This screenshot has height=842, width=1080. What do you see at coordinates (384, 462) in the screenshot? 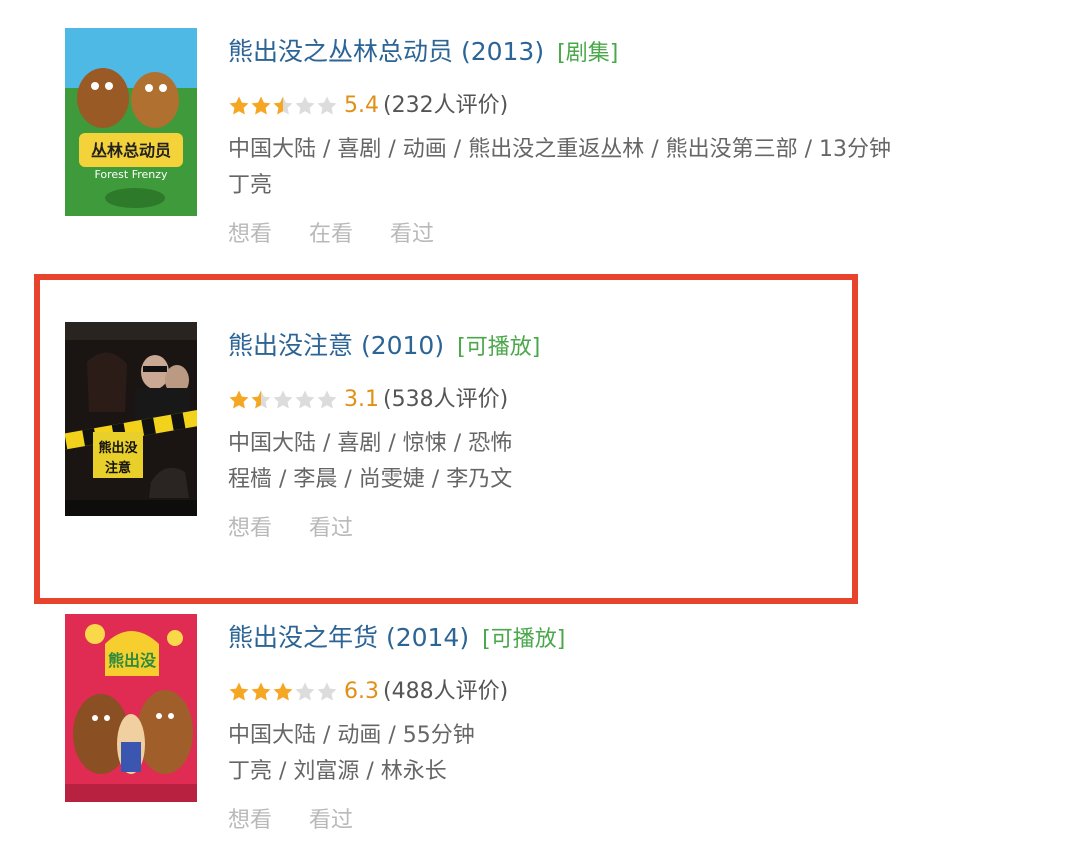
I see `meta-info: 中国大陆 / 喜剧 / 惊悚 / 恐怖 程樯 / 李晨 / 尚雯婕 / 李乃文` at bounding box center [384, 462].